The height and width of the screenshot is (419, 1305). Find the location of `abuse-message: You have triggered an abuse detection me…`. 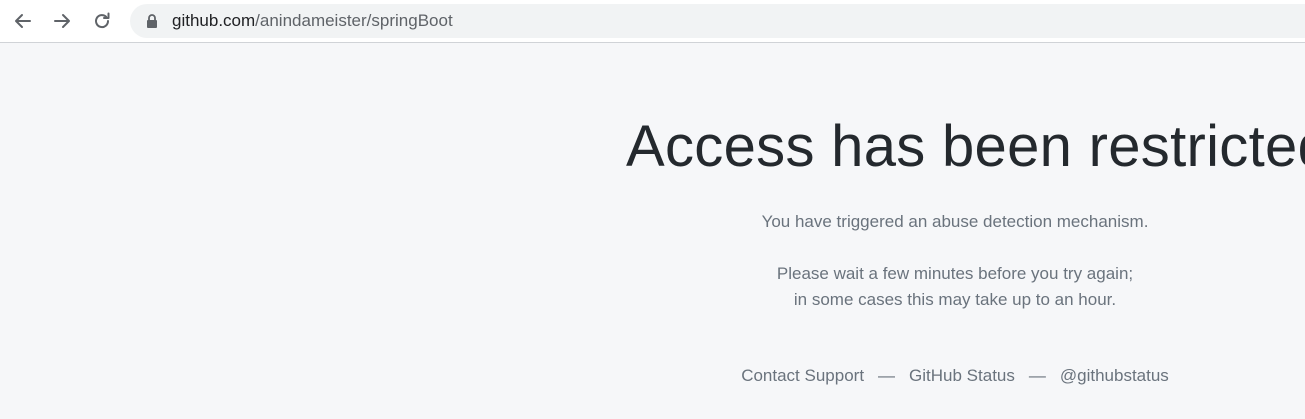

abuse-message: You have triggered an abuse detection me… is located at coordinates (955, 221).